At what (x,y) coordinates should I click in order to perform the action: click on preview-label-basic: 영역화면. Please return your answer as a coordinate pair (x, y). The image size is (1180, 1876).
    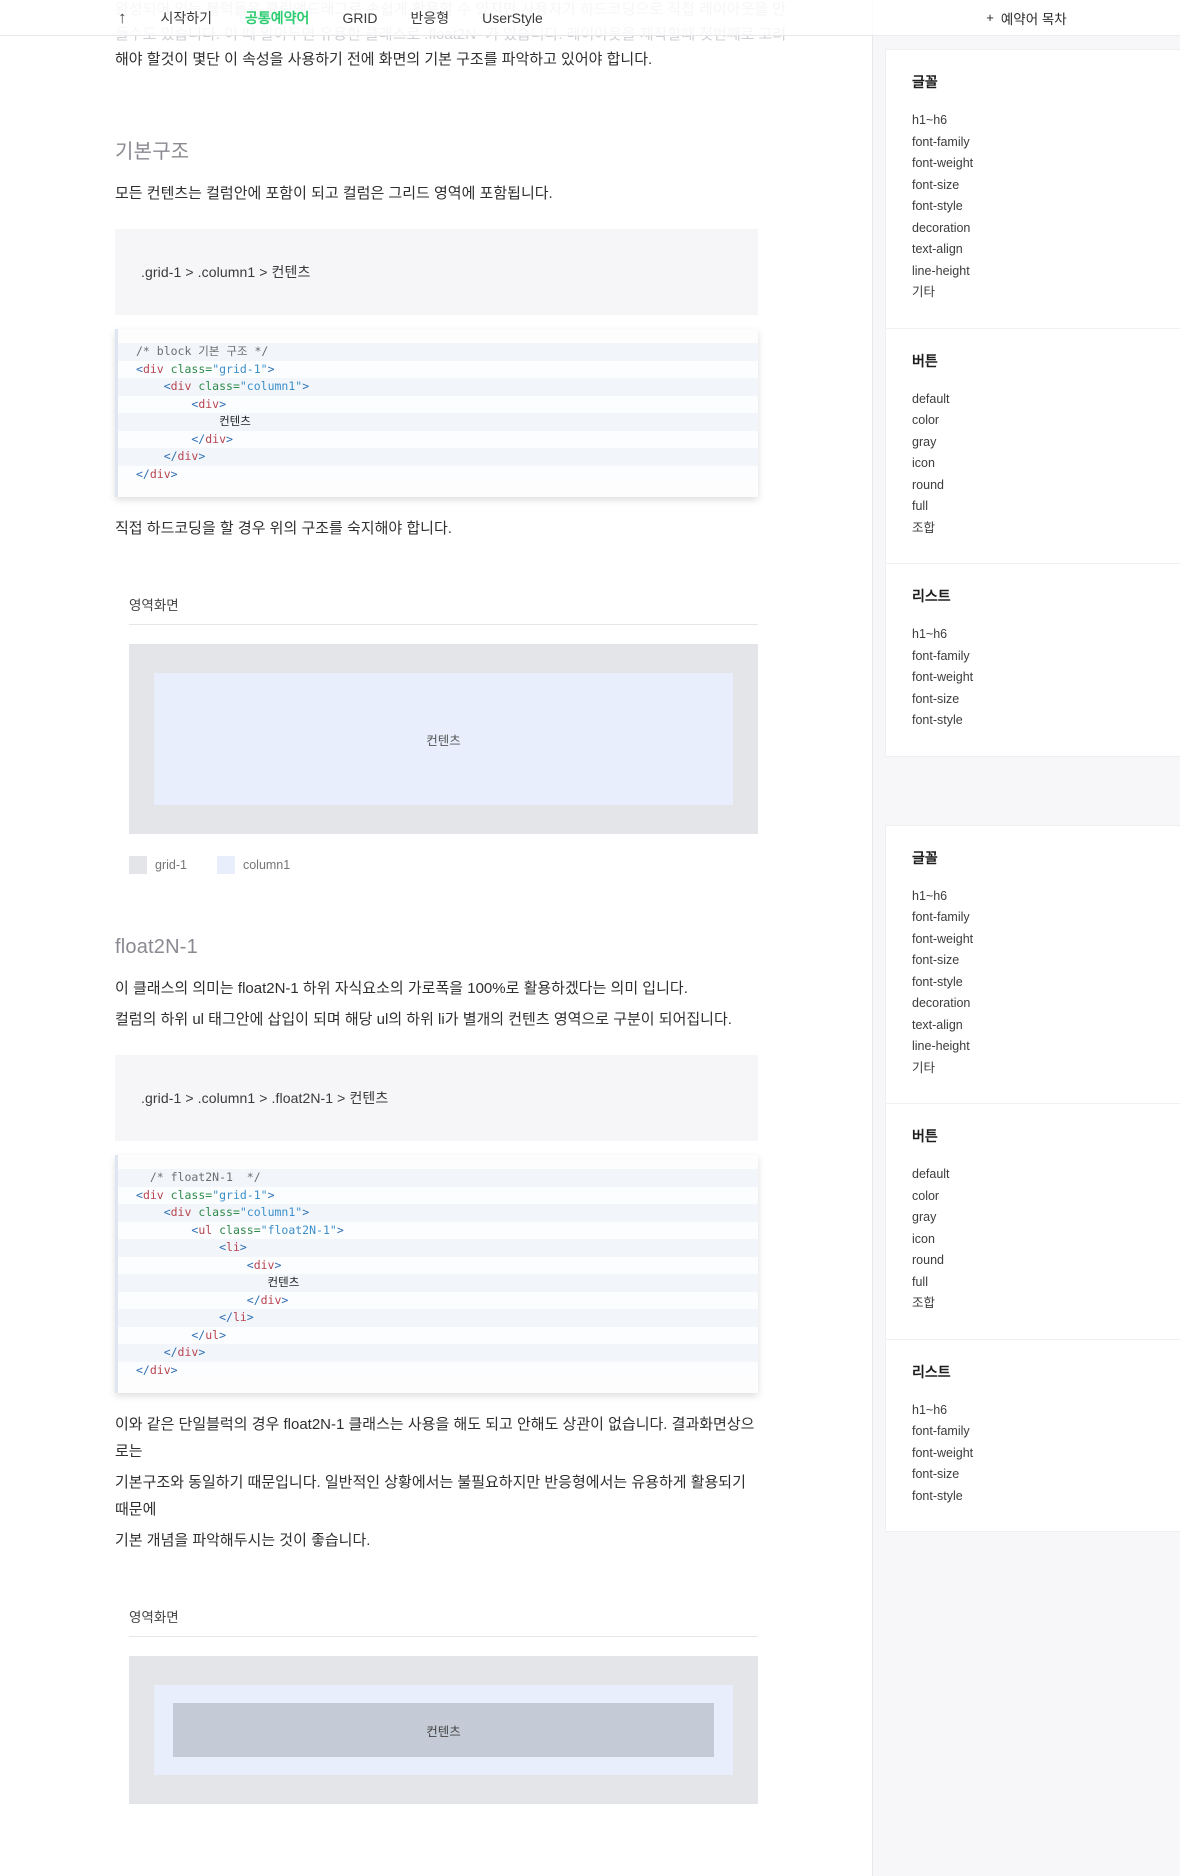
    Looking at the image, I should click on (443, 609).